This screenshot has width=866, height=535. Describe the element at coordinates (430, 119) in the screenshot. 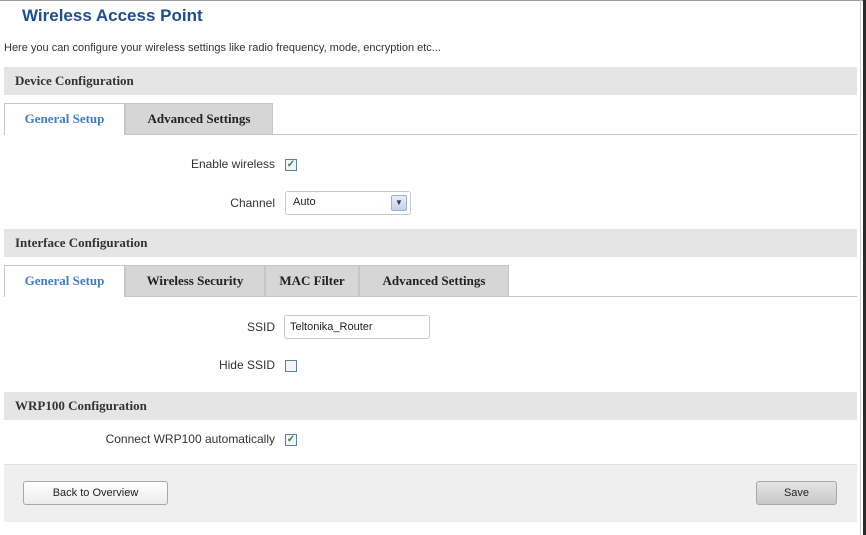

I see `device-config-tabs: General Setup Advanced Settings` at that location.